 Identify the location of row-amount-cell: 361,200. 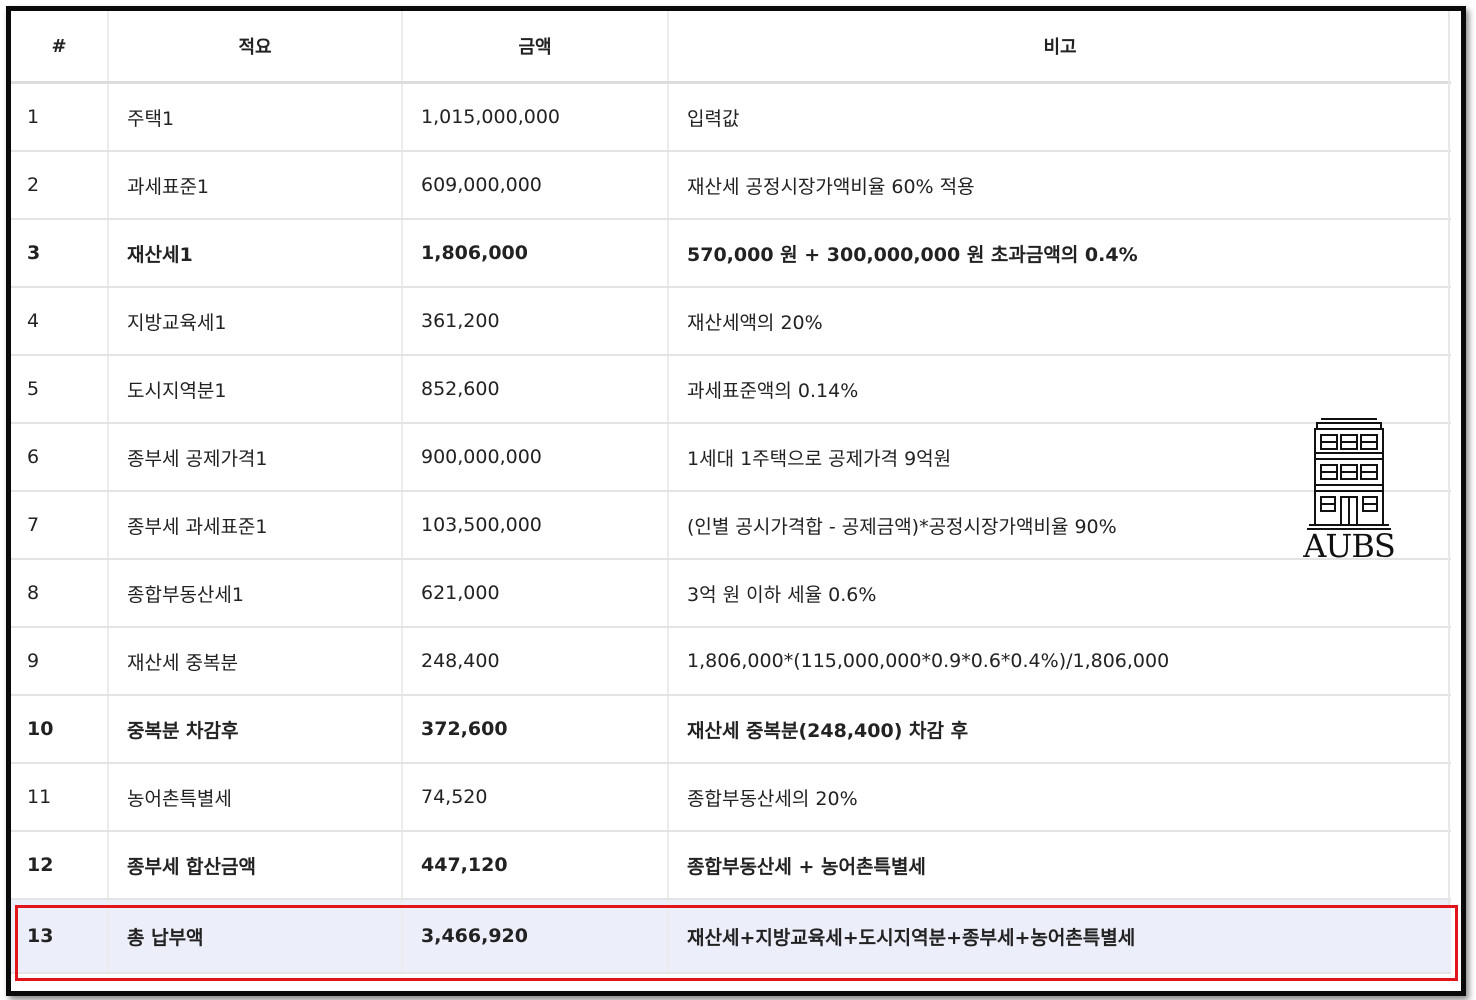
(535, 321).